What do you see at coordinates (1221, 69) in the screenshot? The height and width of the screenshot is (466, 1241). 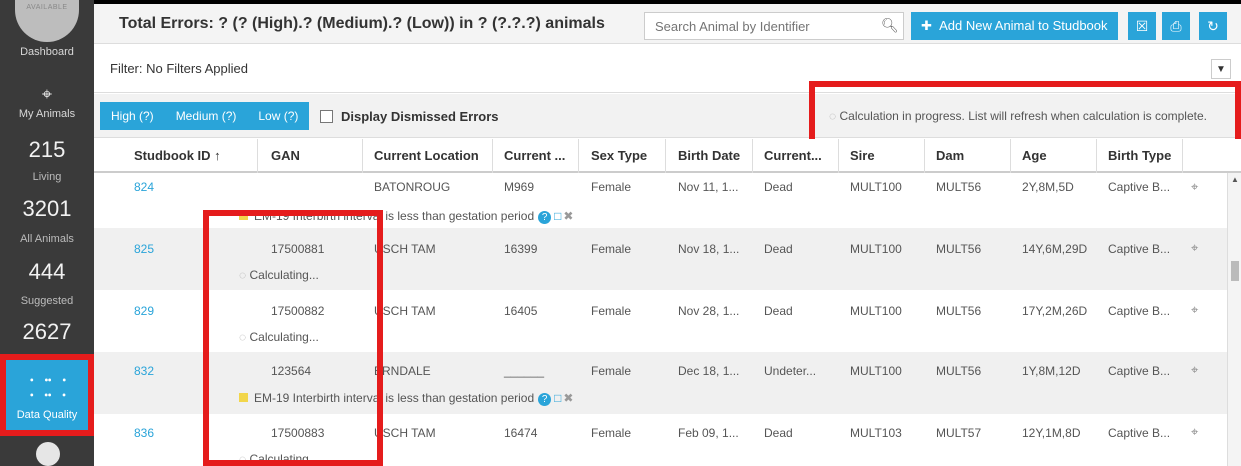 I see `chevron-down-icon: ▼` at bounding box center [1221, 69].